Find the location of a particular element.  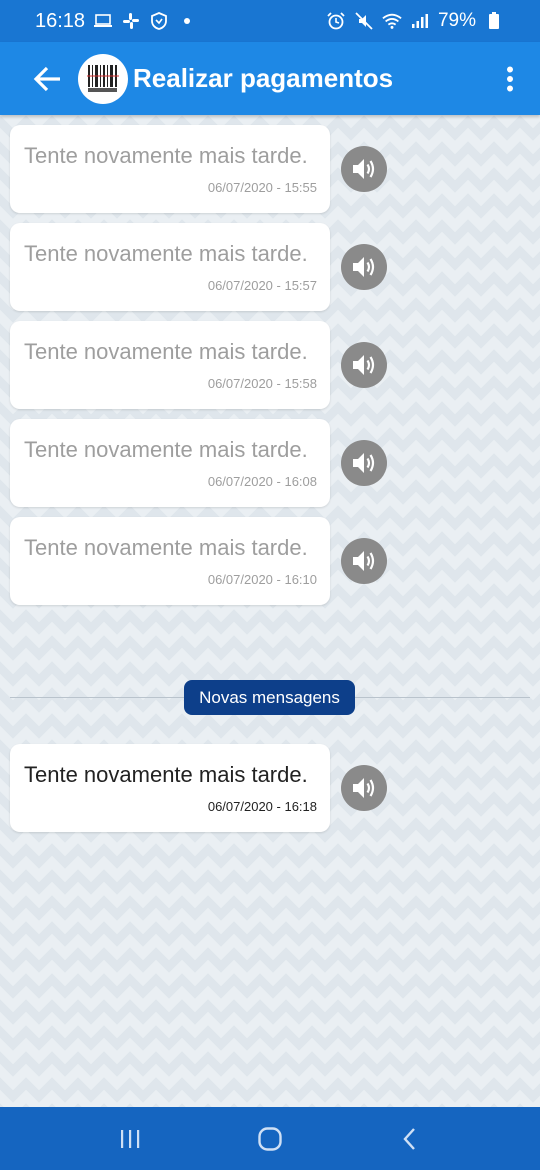

message-time: 06/07/2020 - 16:10 is located at coordinates (262, 579).